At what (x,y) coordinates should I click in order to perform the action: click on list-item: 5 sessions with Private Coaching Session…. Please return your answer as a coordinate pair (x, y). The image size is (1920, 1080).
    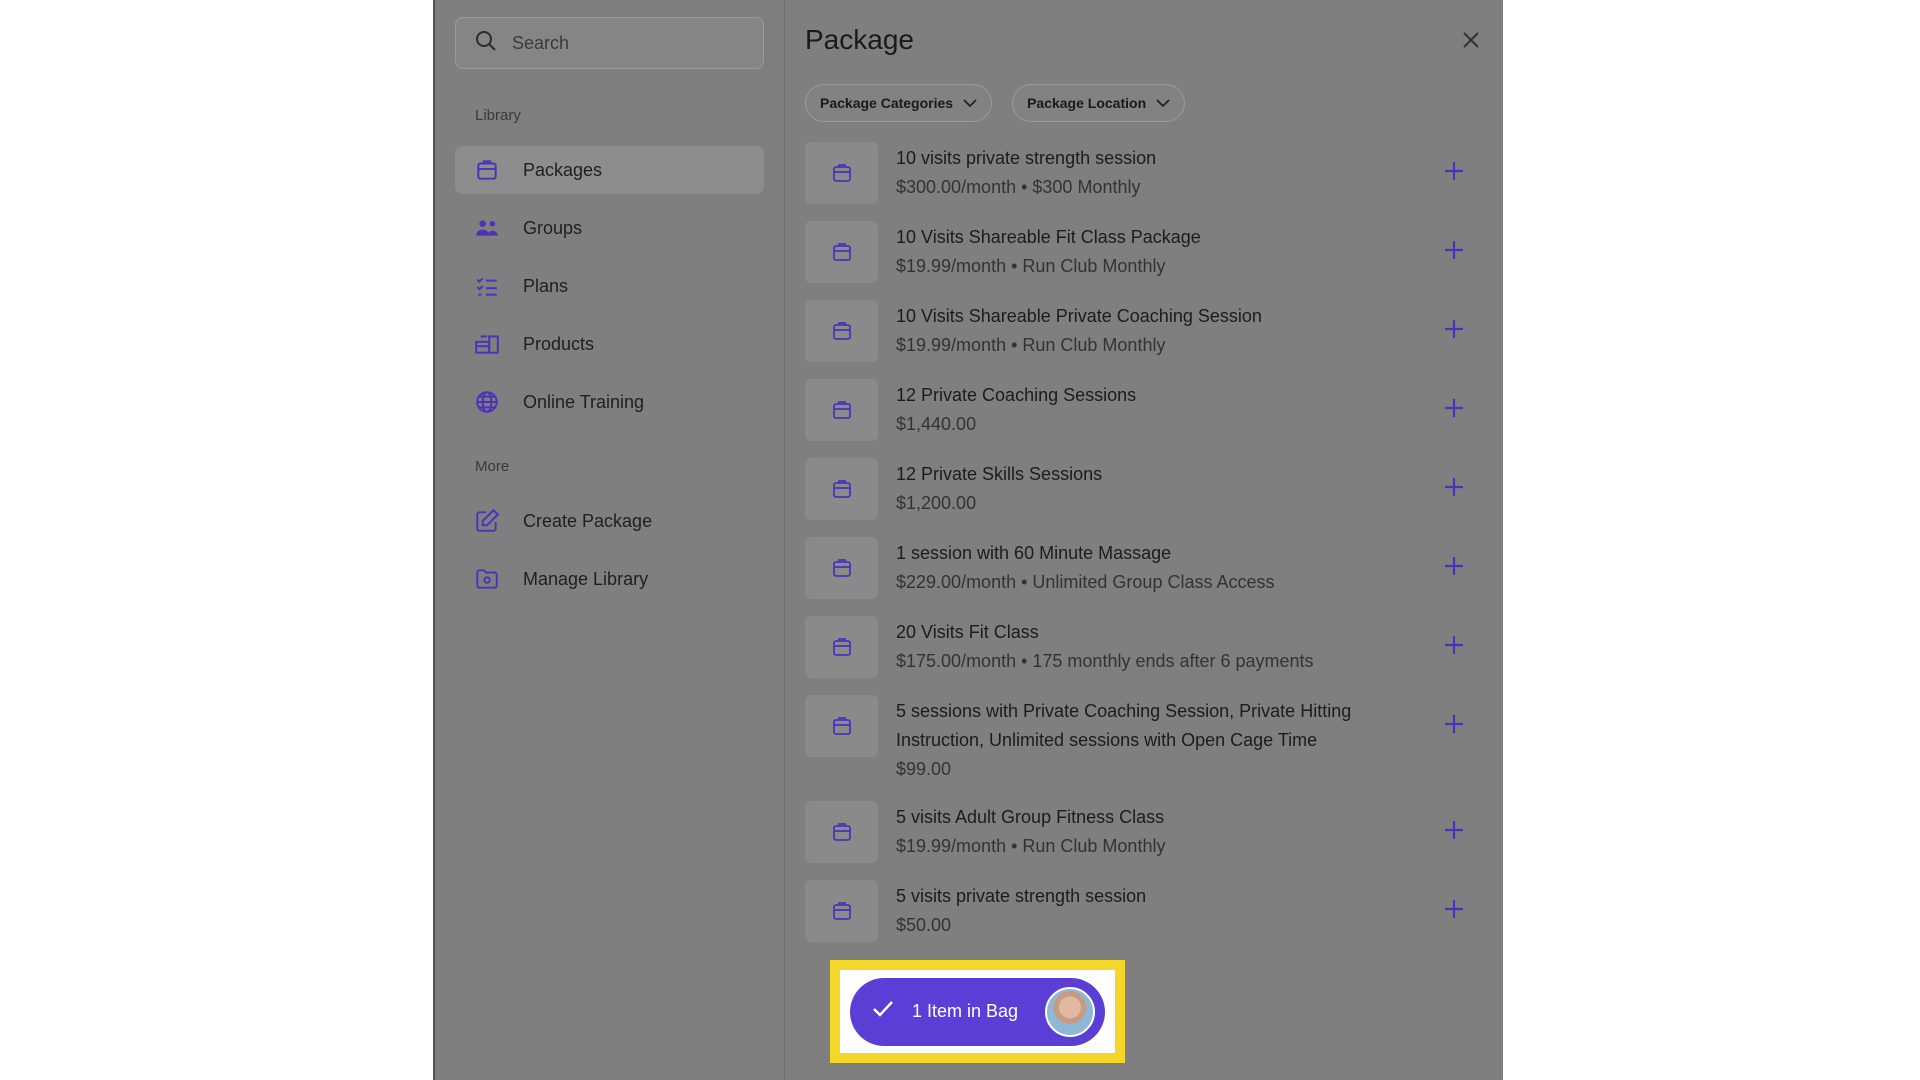
    Looking at the image, I should click on (1144, 739).